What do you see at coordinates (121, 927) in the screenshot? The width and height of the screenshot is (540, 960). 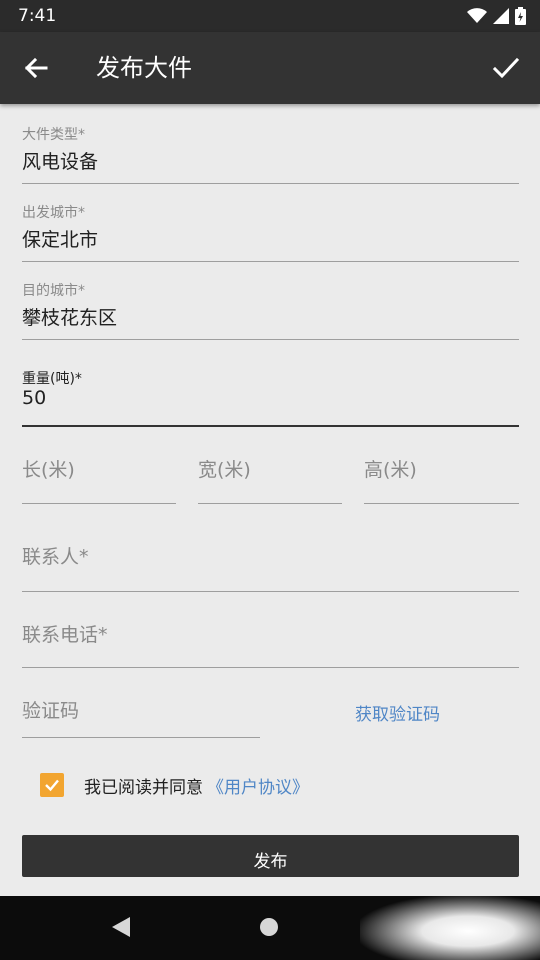 I see `nav-back-icon` at bounding box center [121, 927].